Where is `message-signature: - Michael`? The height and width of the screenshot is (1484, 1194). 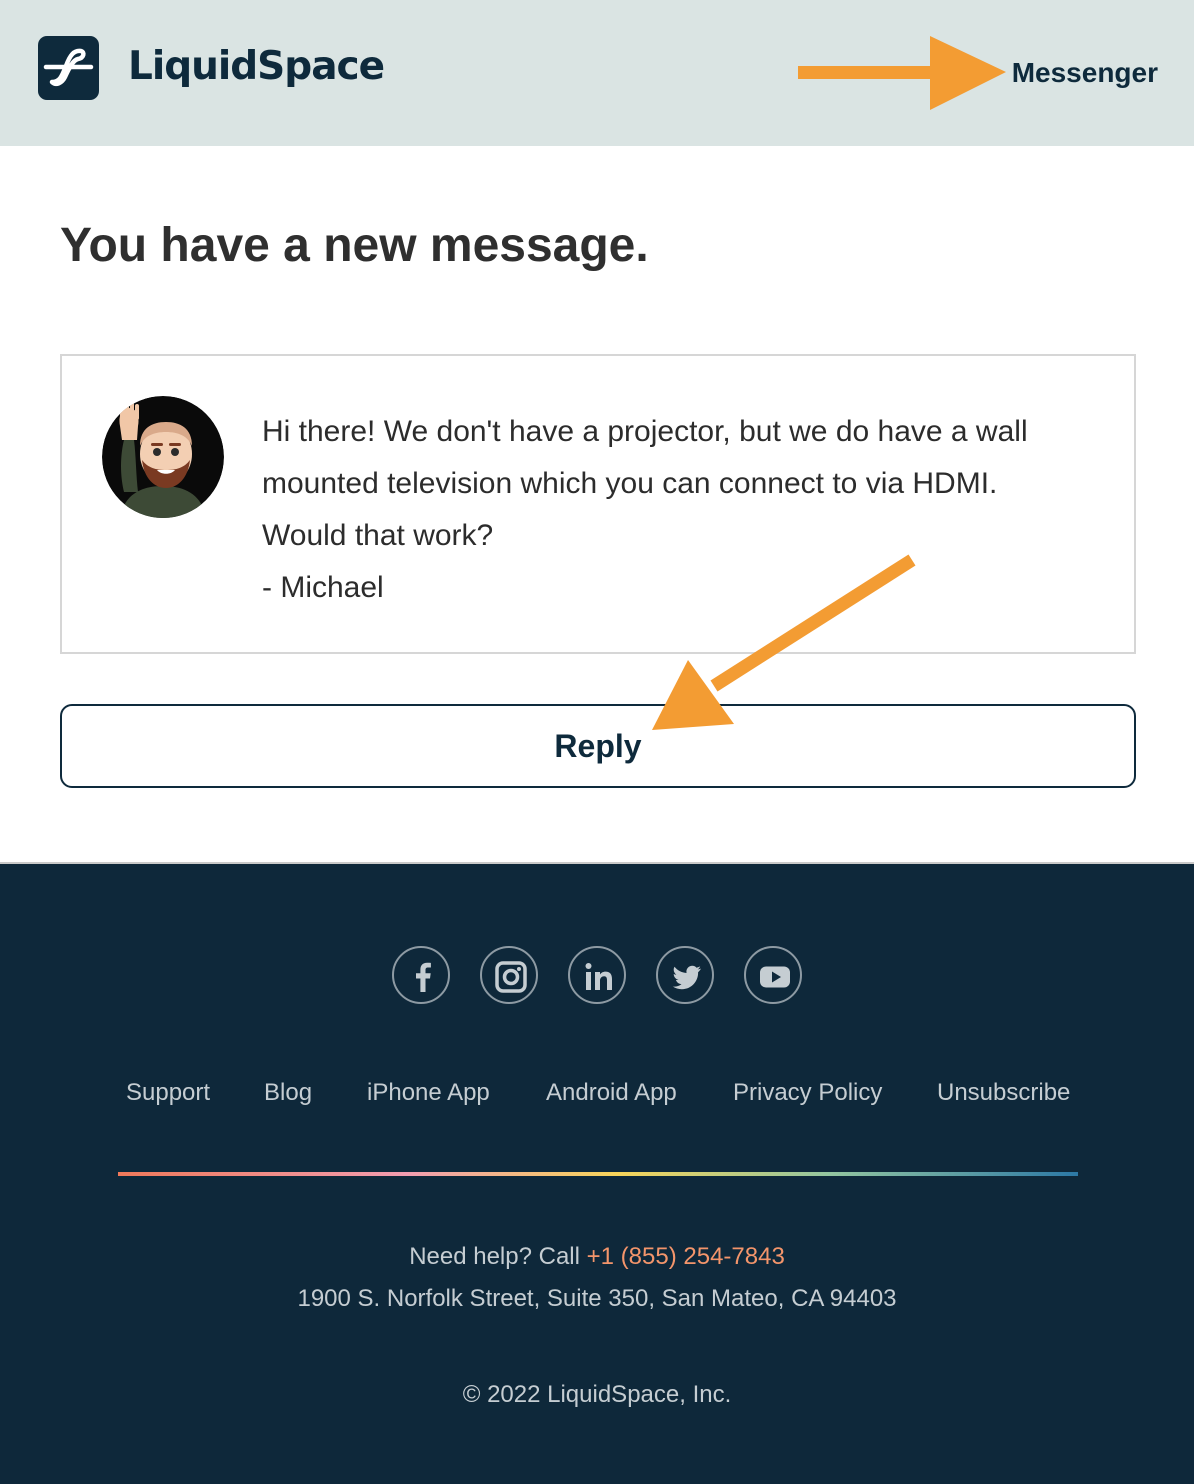 message-signature: - Michael is located at coordinates (323, 587).